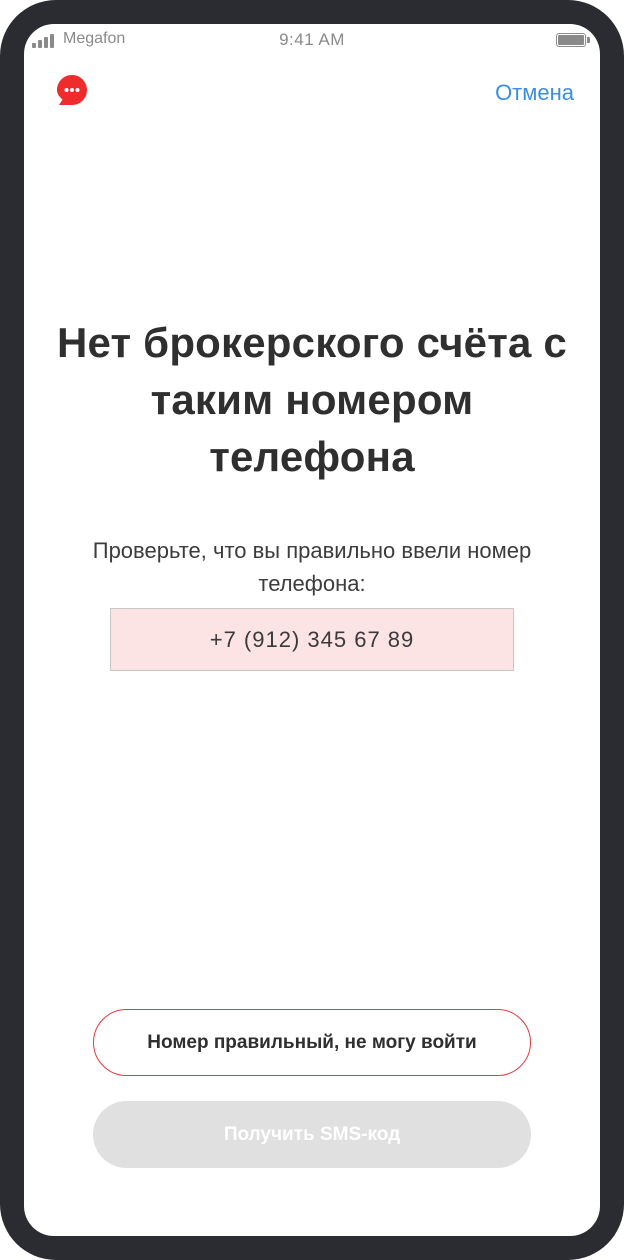  What do you see at coordinates (571, 40) in the screenshot?
I see `battery-icon` at bounding box center [571, 40].